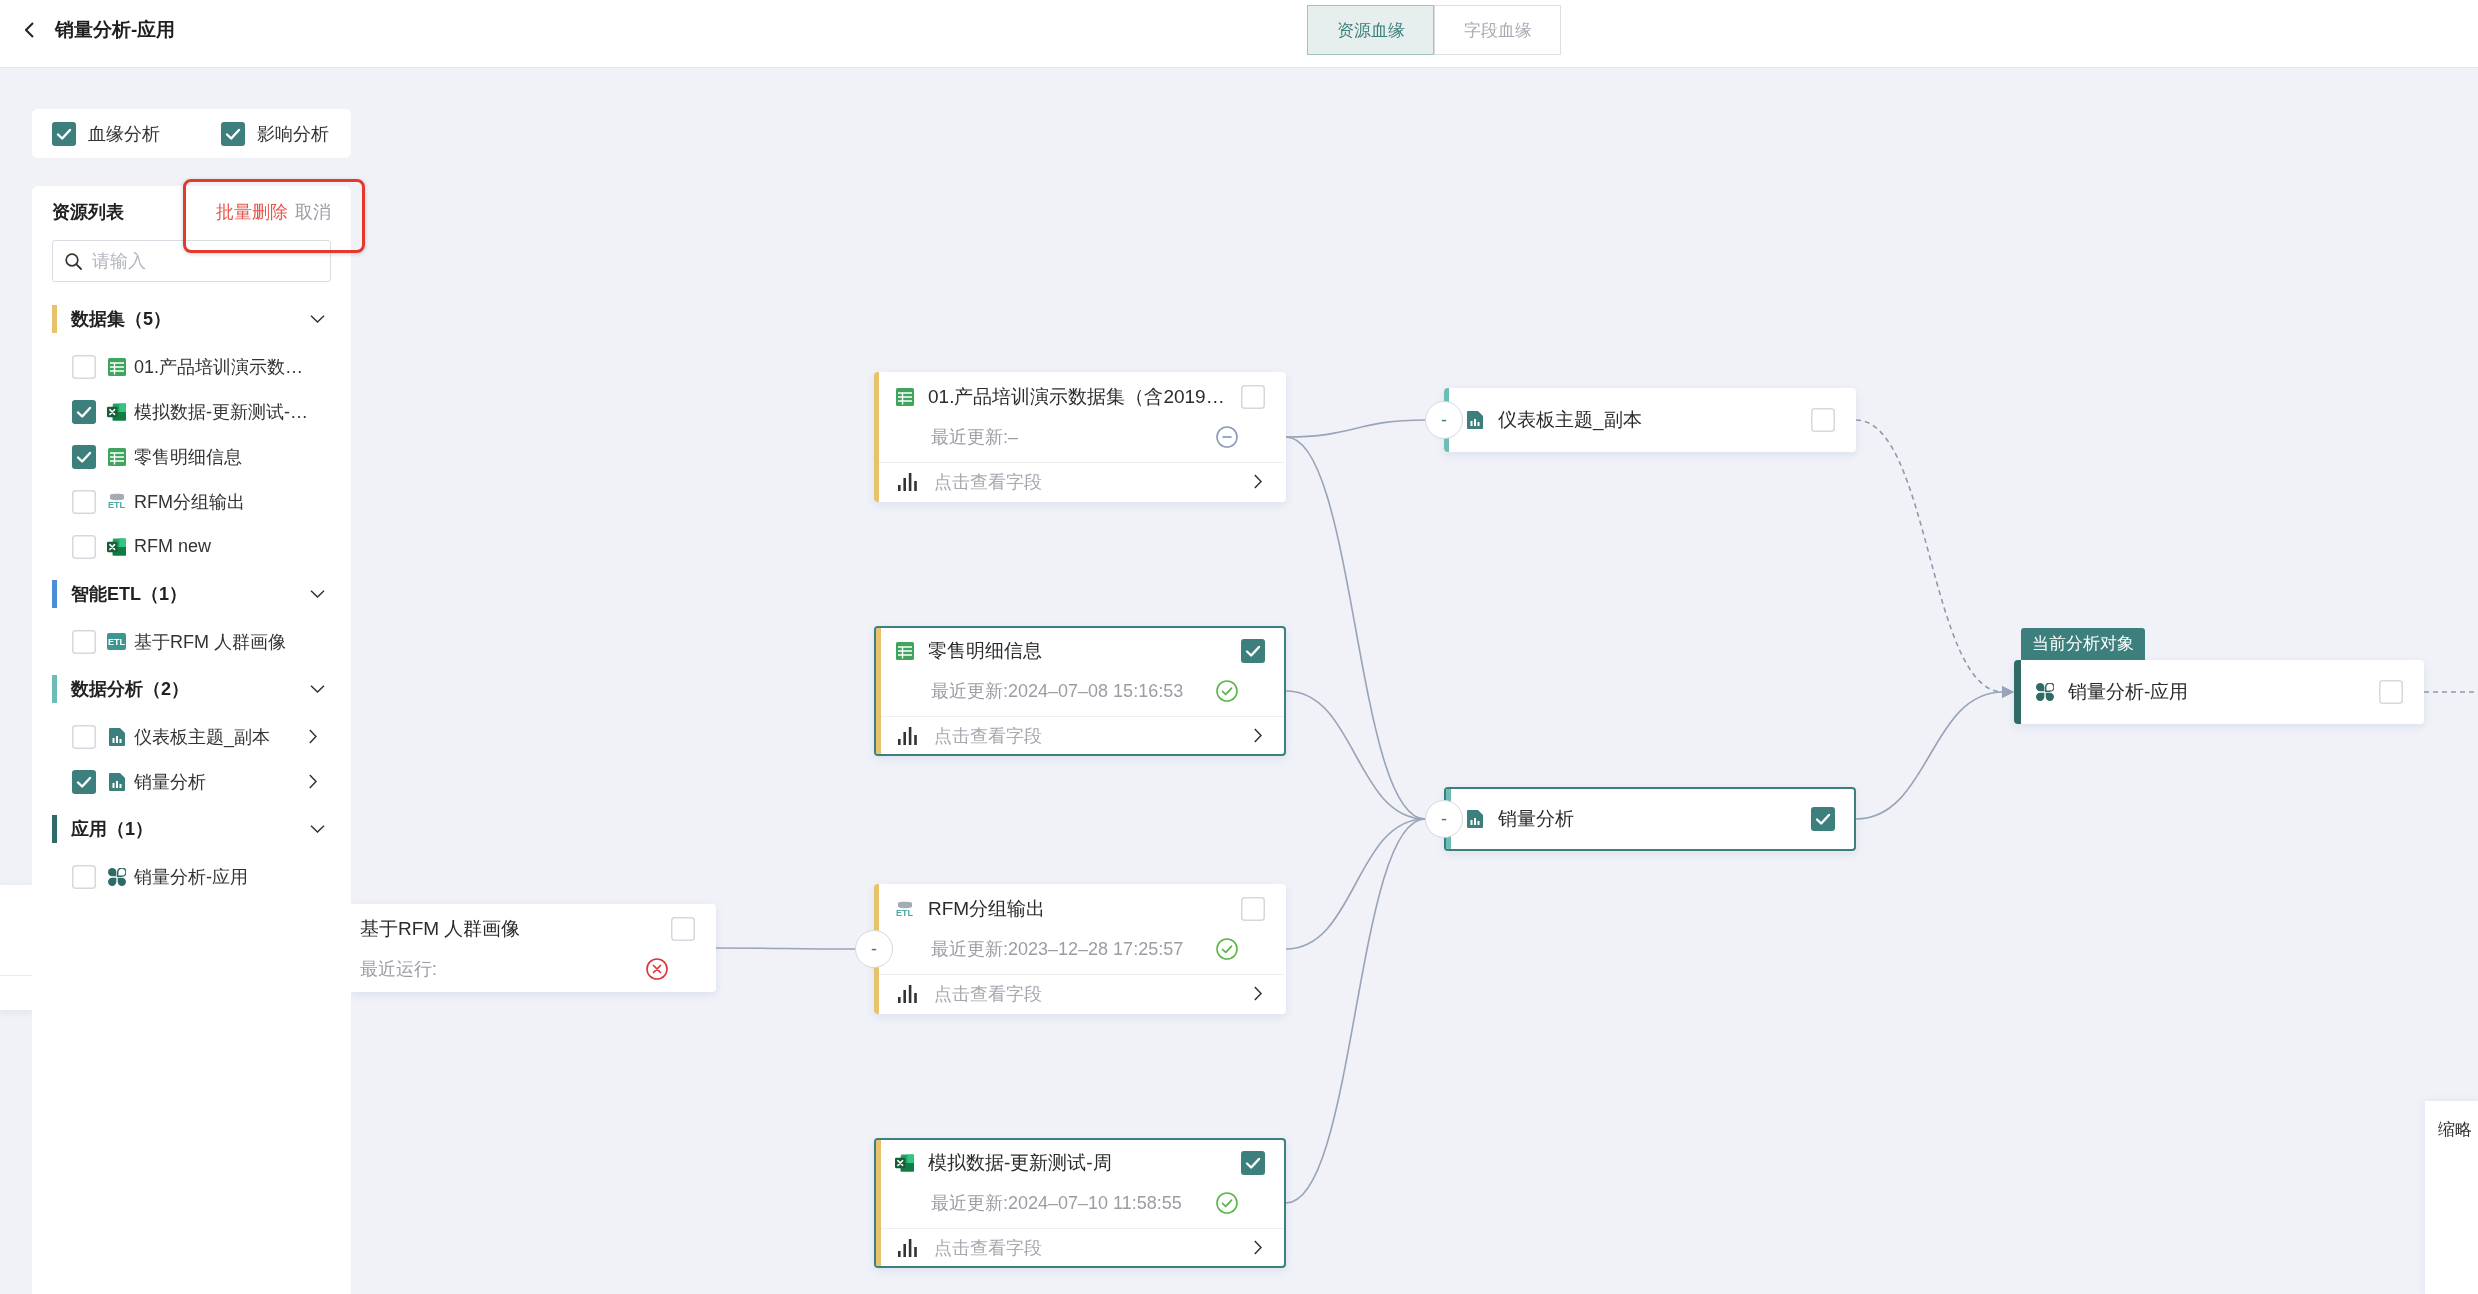 This screenshot has height=1294, width=2478. What do you see at coordinates (1020, 1163) in the screenshot?
I see `node-title: 模拟数据-更新测试-周` at bounding box center [1020, 1163].